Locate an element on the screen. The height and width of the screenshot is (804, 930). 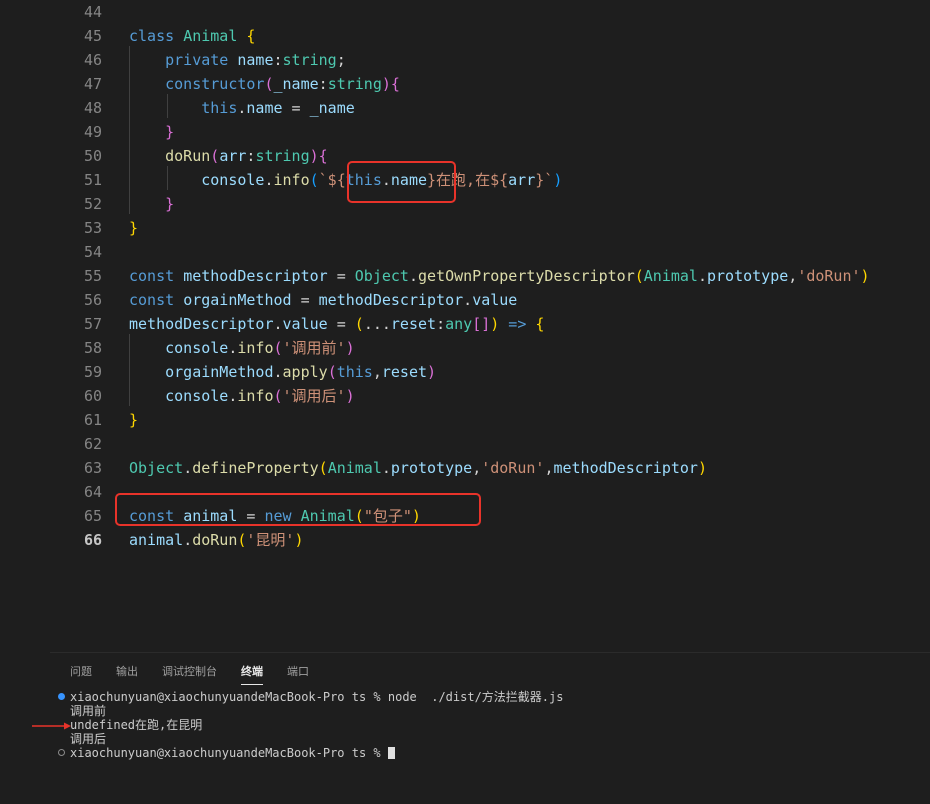
code-line: 46 private name:string; is located at coordinates (465, 60).